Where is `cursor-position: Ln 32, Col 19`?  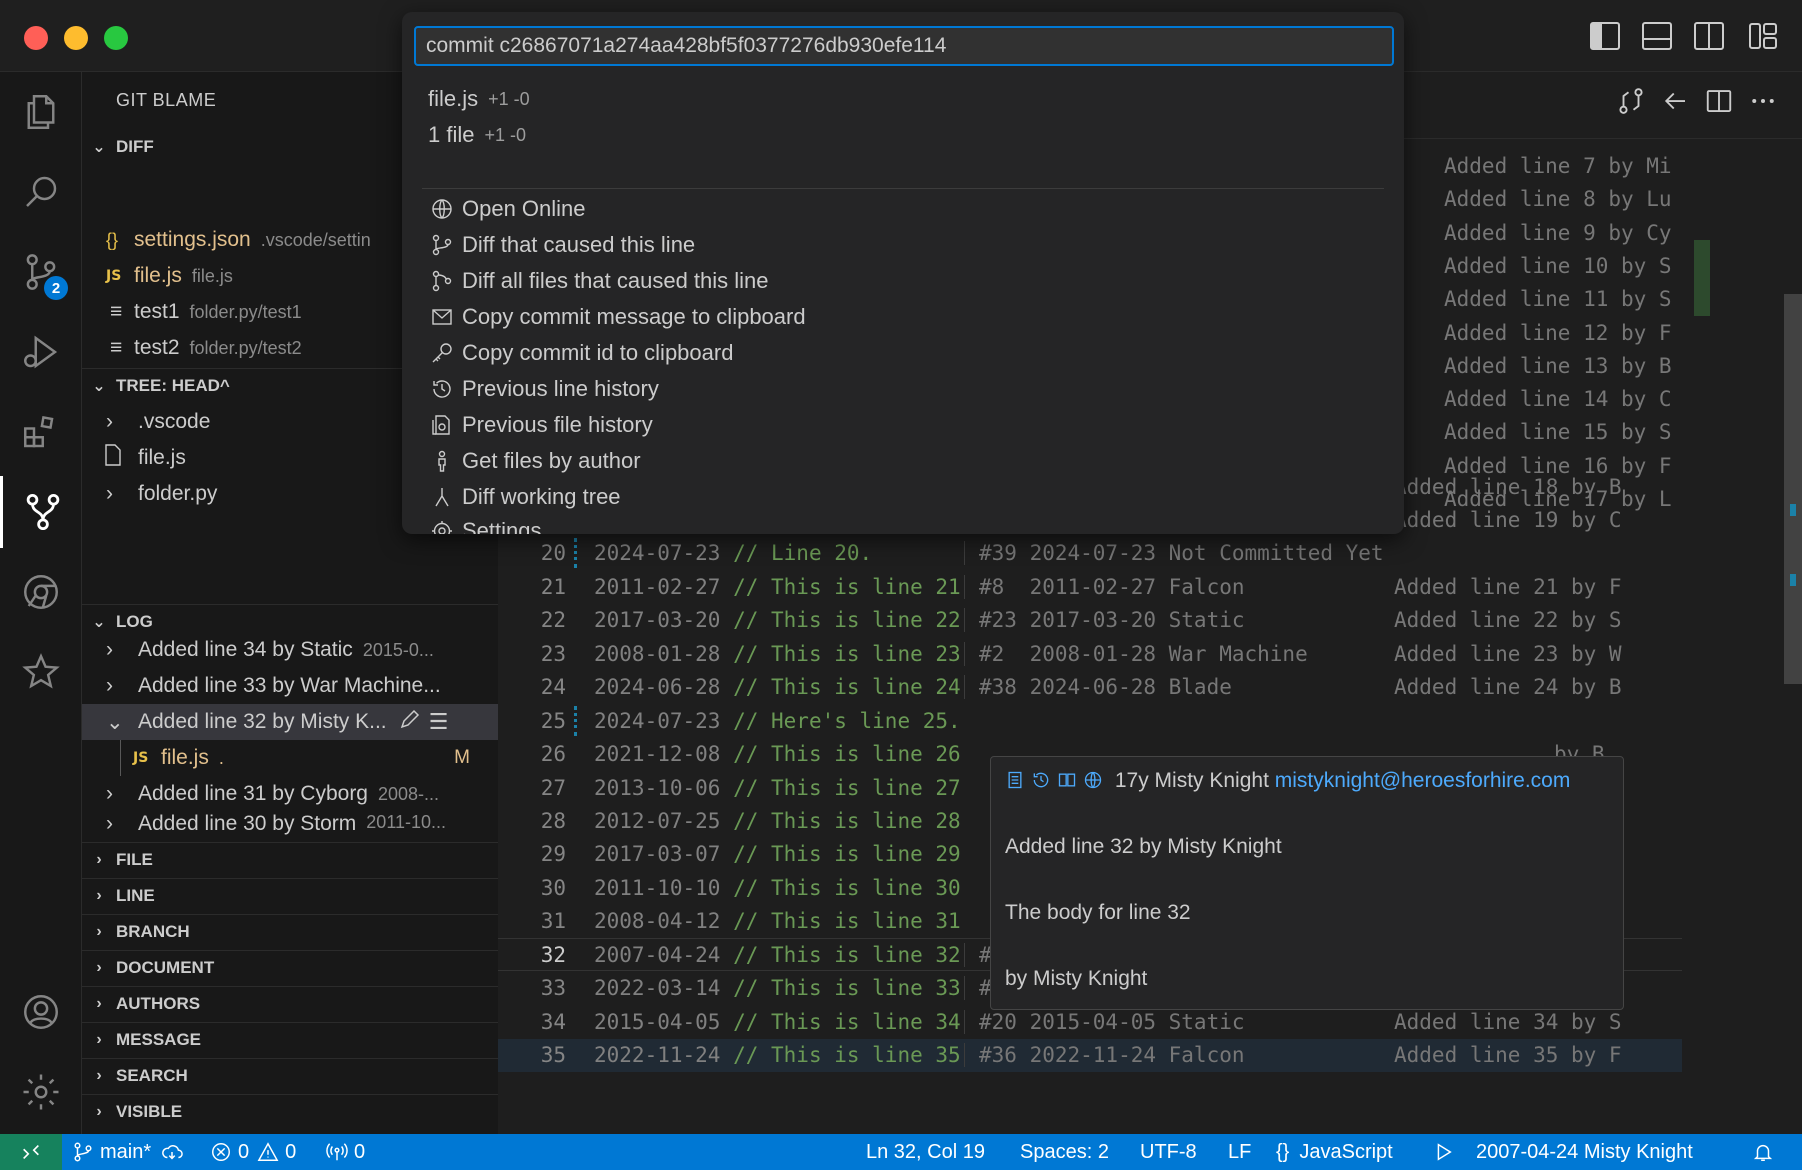 cursor-position: Ln 32, Col 19 is located at coordinates (925, 1152).